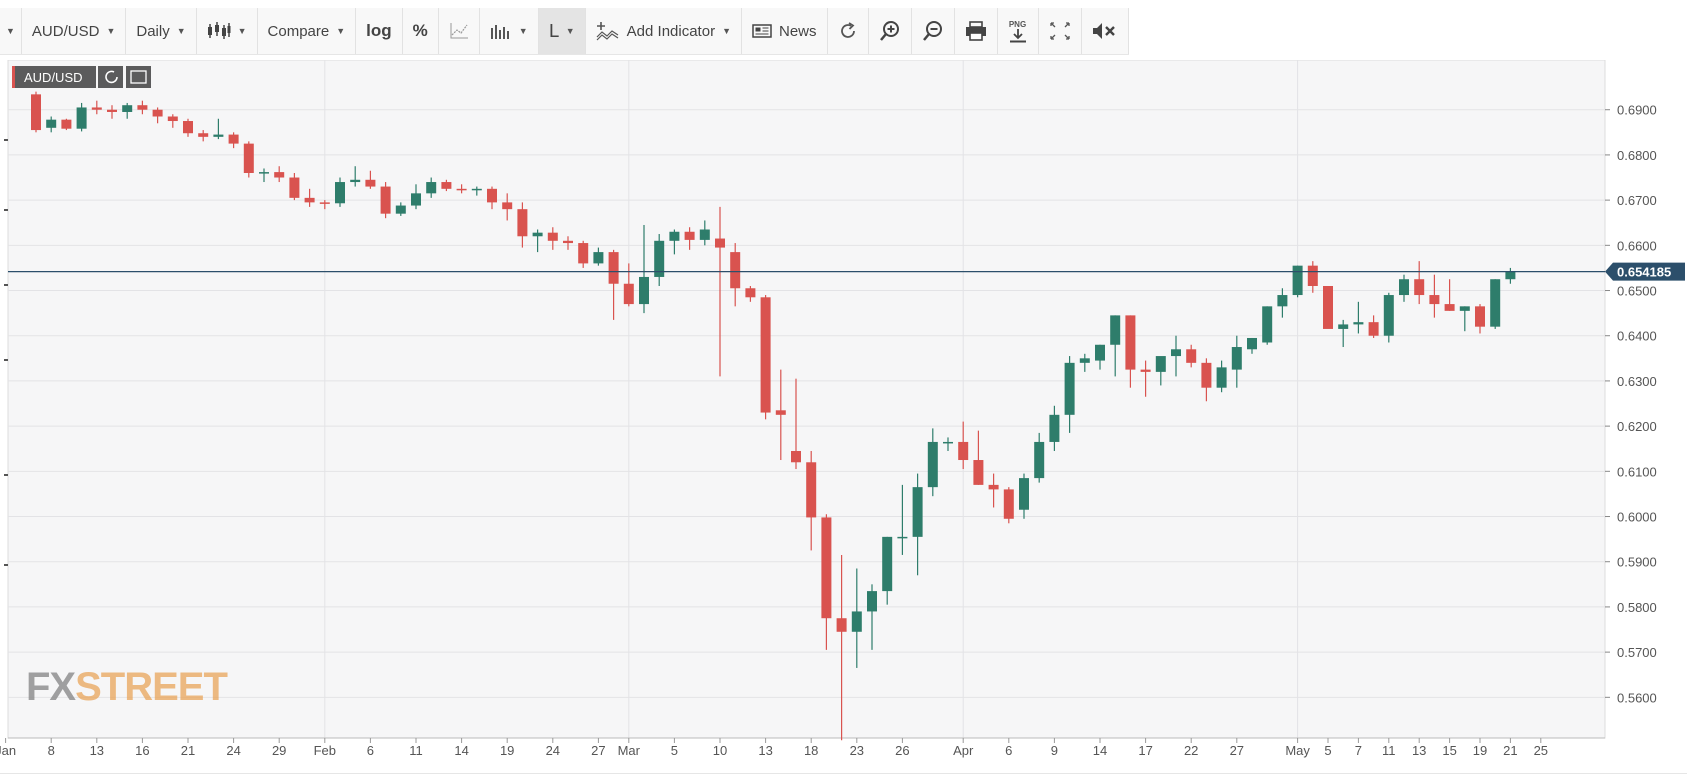 Image resolution: width=1687 pixels, height=778 pixels. I want to click on log-scale-button: log, so click(379, 31).